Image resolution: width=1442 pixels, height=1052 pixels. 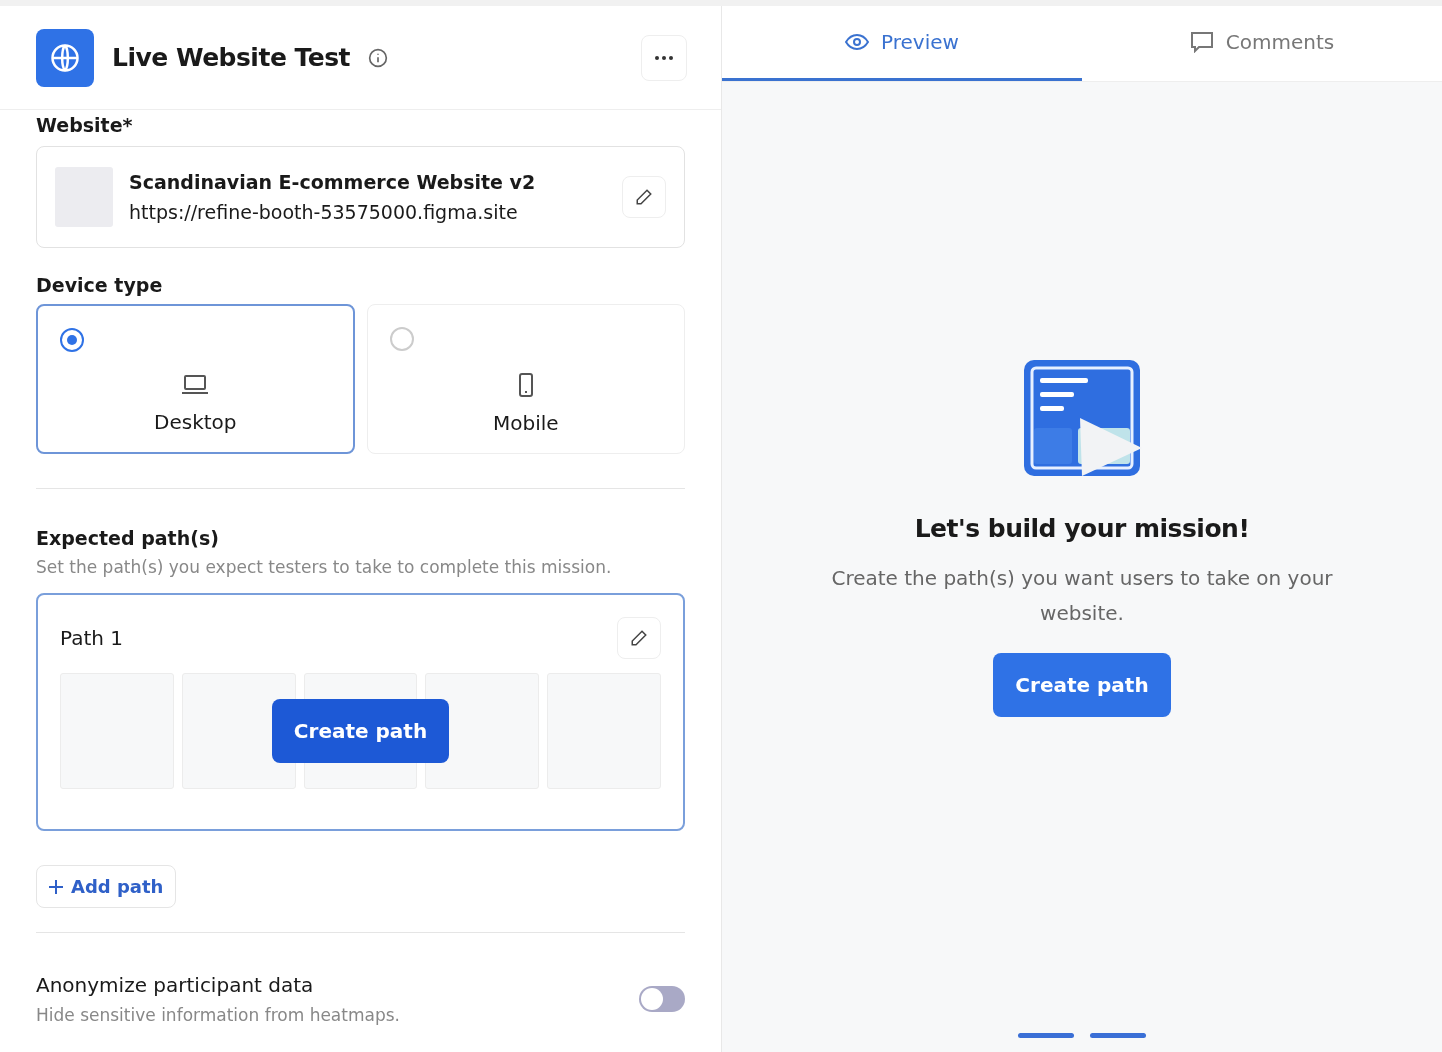 What do you see at coordinates (525, 423) in the screenshot?
I see `device-label: Mobile` at bounding box center [525, 423].